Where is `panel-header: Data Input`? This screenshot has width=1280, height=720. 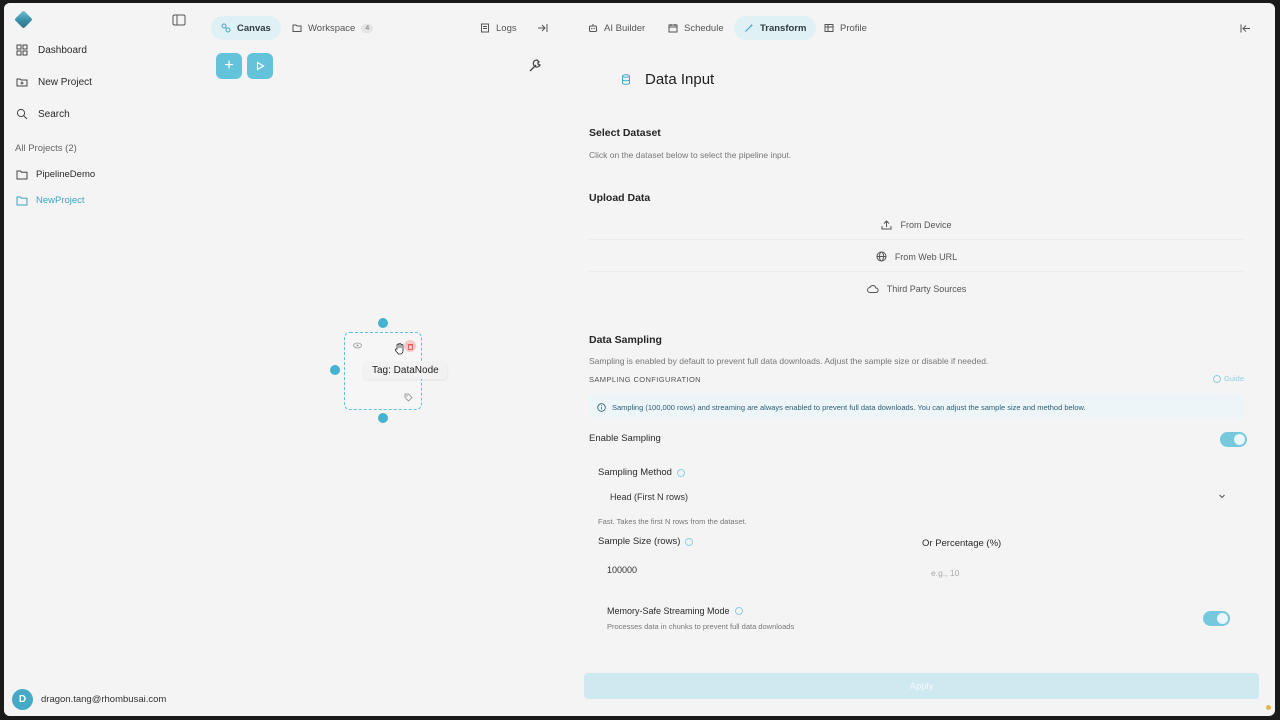 panel-header: Data Input is located at coordinates (667, 79).